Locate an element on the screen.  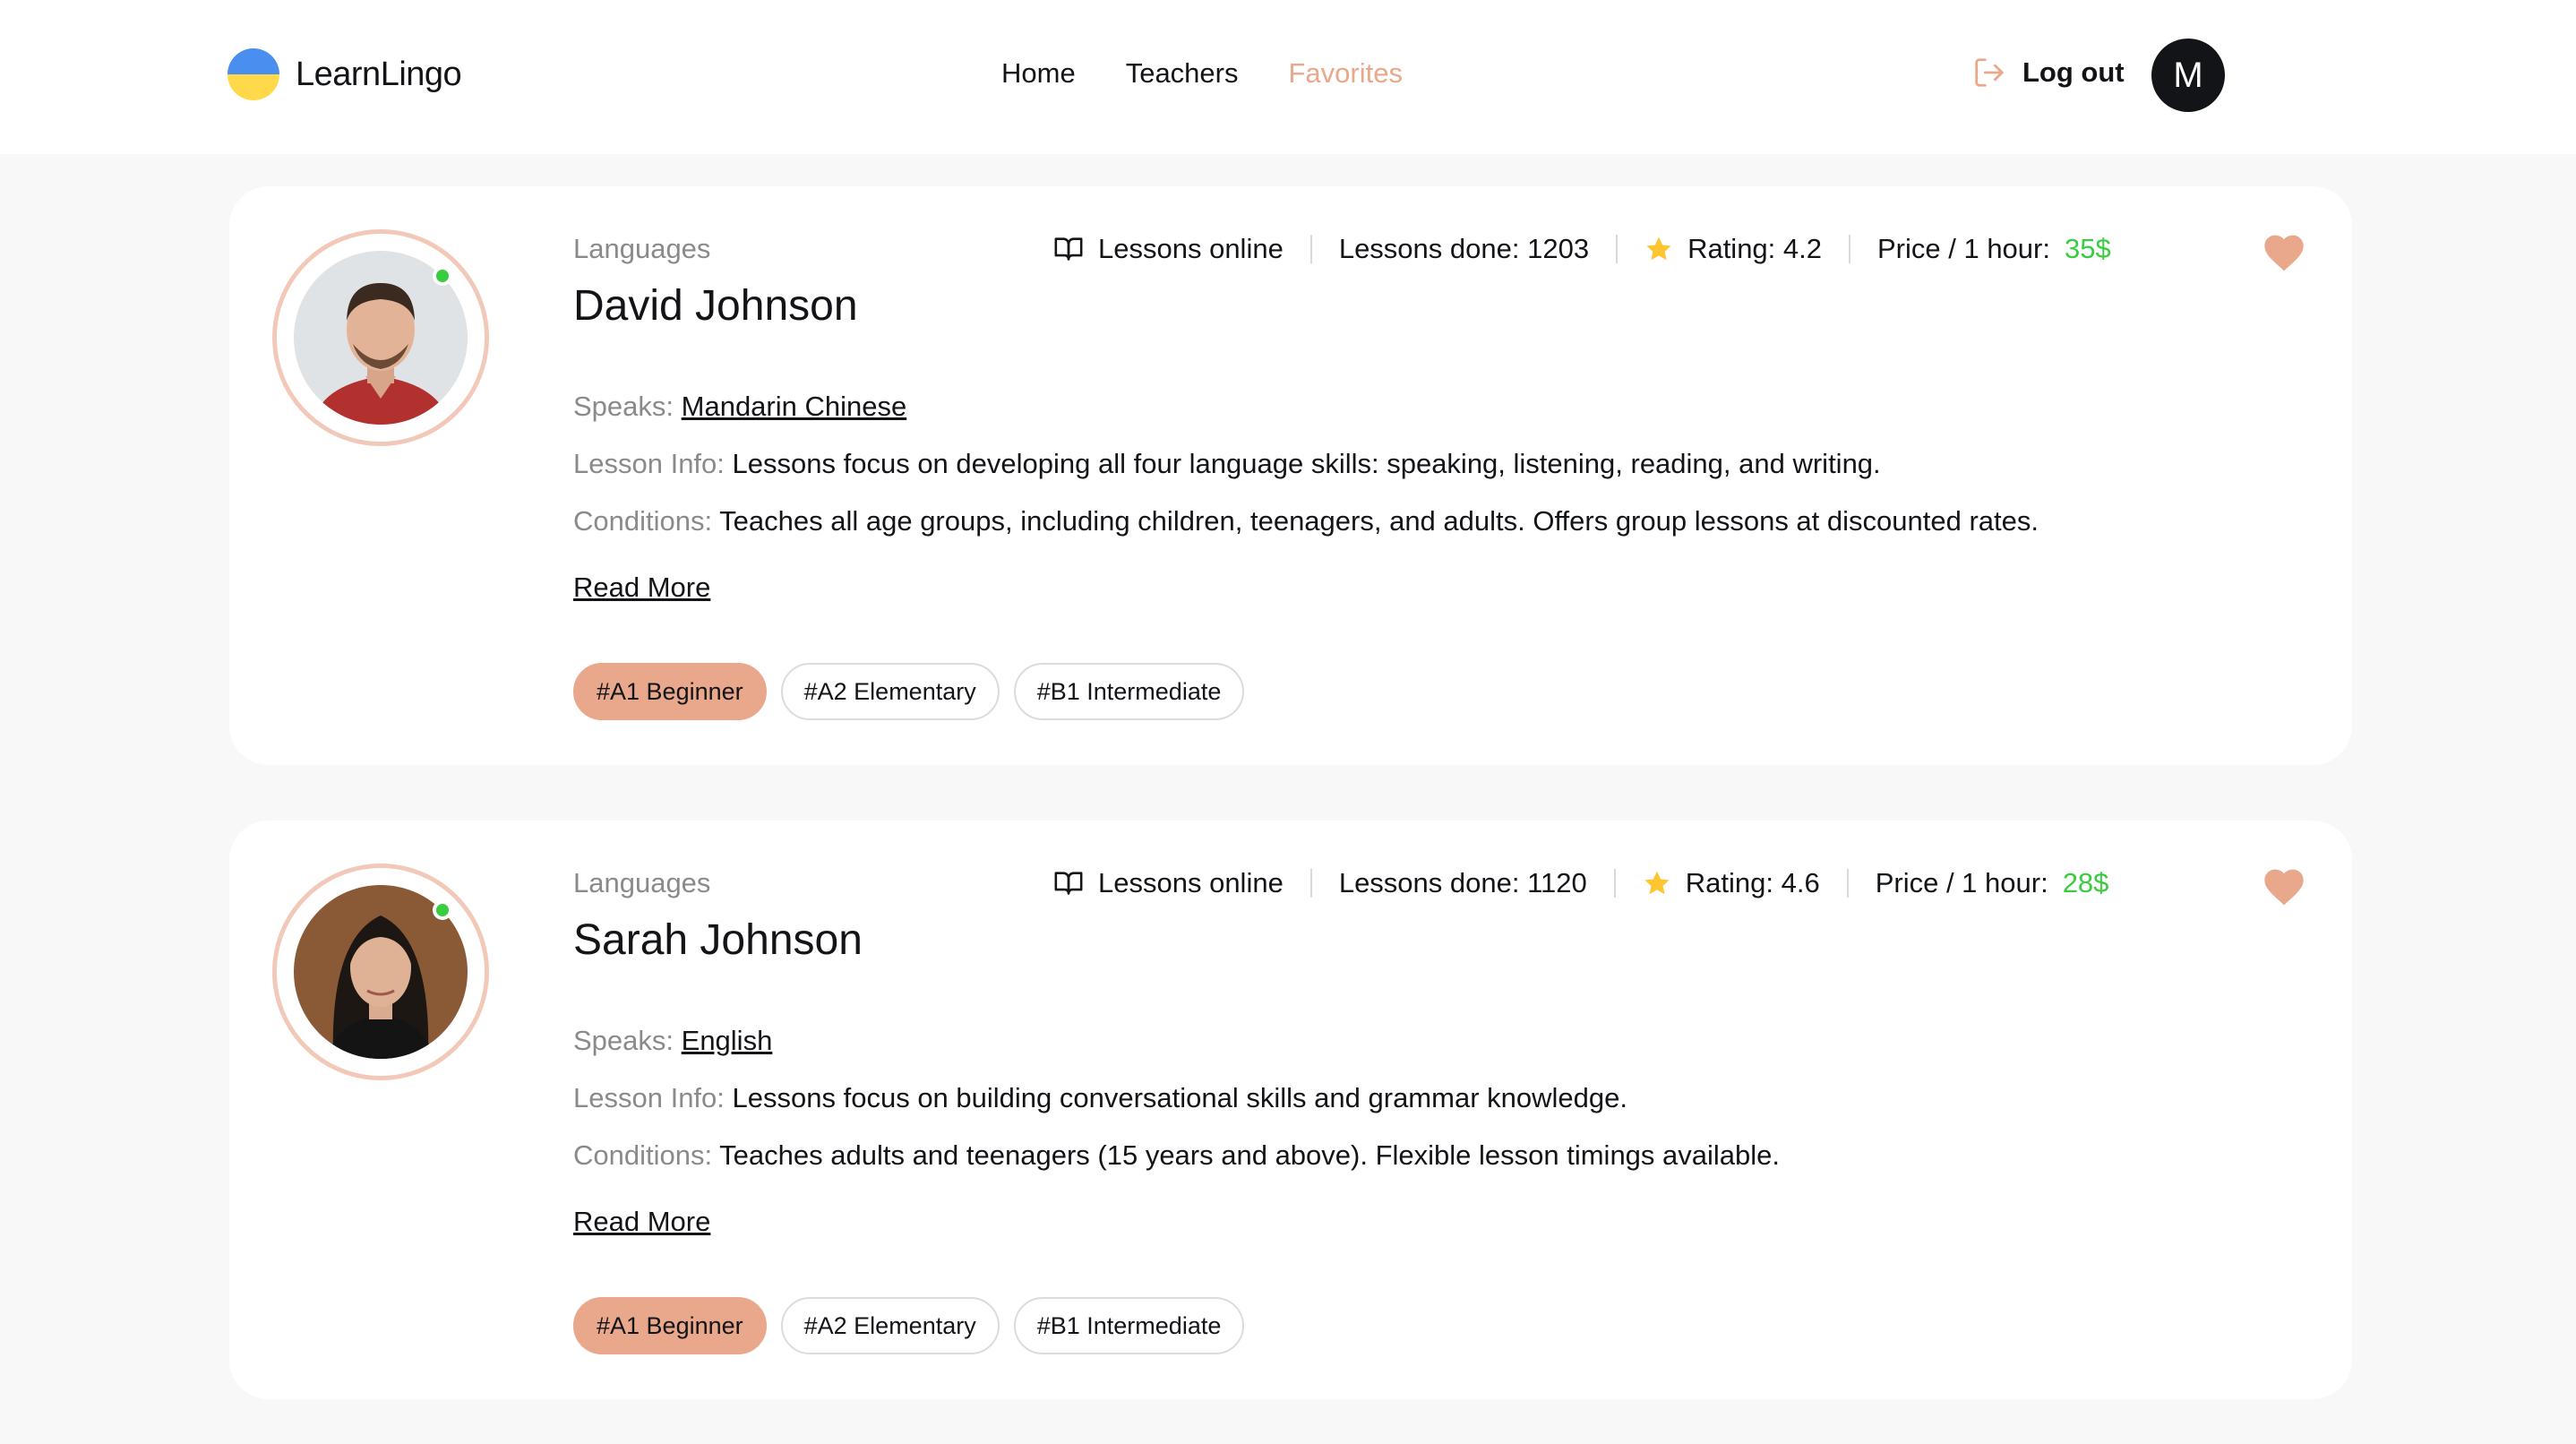
price-stat: Price / 1 hour: 28$ is located at coordinates (1992, 883).